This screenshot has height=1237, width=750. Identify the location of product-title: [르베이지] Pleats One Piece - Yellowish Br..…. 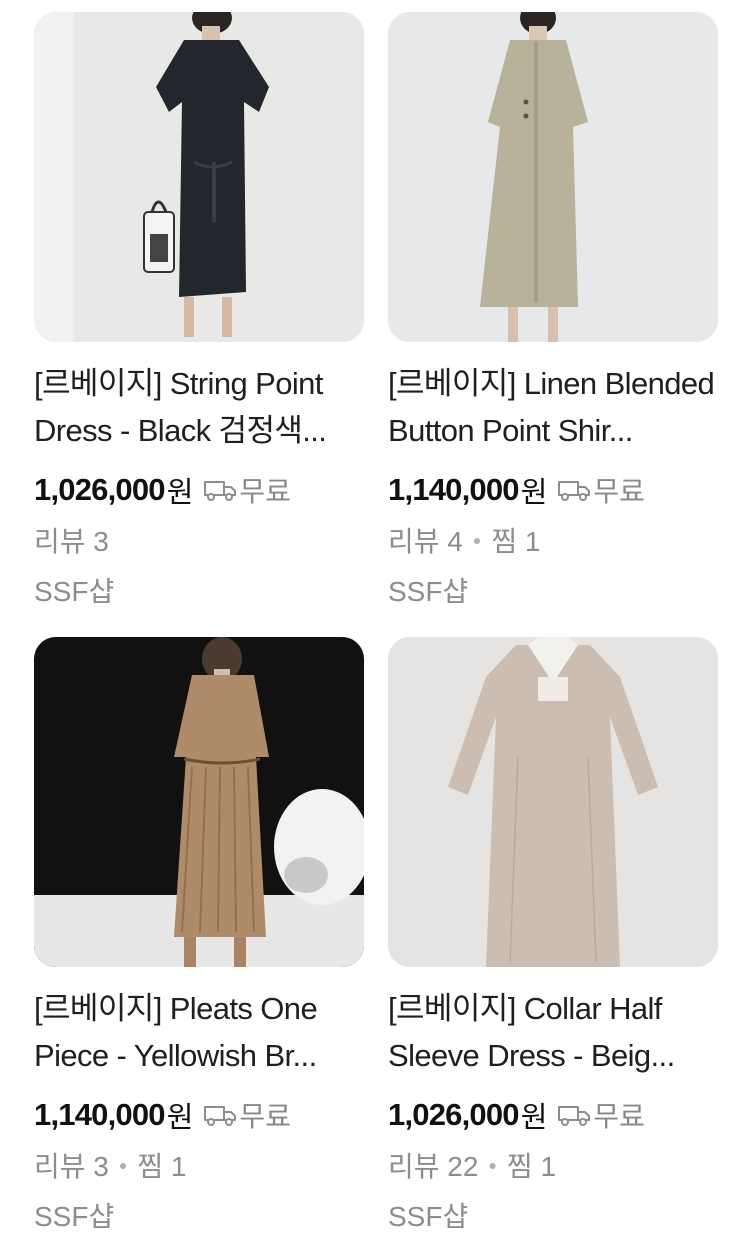
(199, 1032).